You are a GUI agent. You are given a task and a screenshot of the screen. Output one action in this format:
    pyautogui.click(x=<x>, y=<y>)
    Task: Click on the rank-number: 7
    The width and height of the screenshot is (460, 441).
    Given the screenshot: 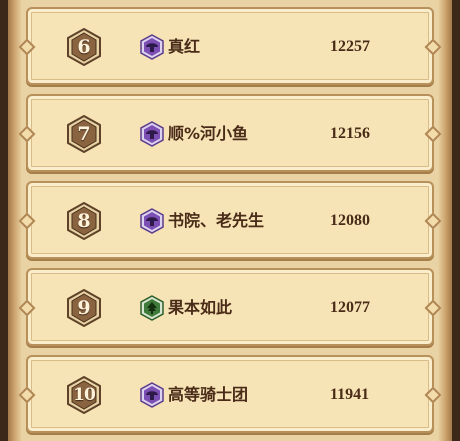 What is the action you would take?
    pyautogui.click(x=84, y=134)
    